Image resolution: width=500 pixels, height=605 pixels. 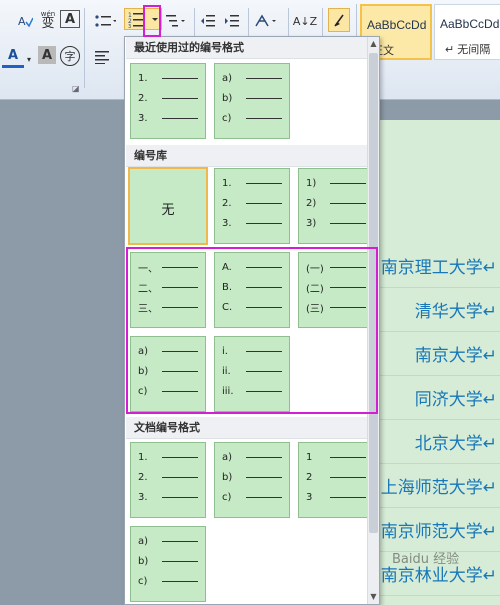 I want to click on show-paragraph-marks-button, so click(x=339, y=20).